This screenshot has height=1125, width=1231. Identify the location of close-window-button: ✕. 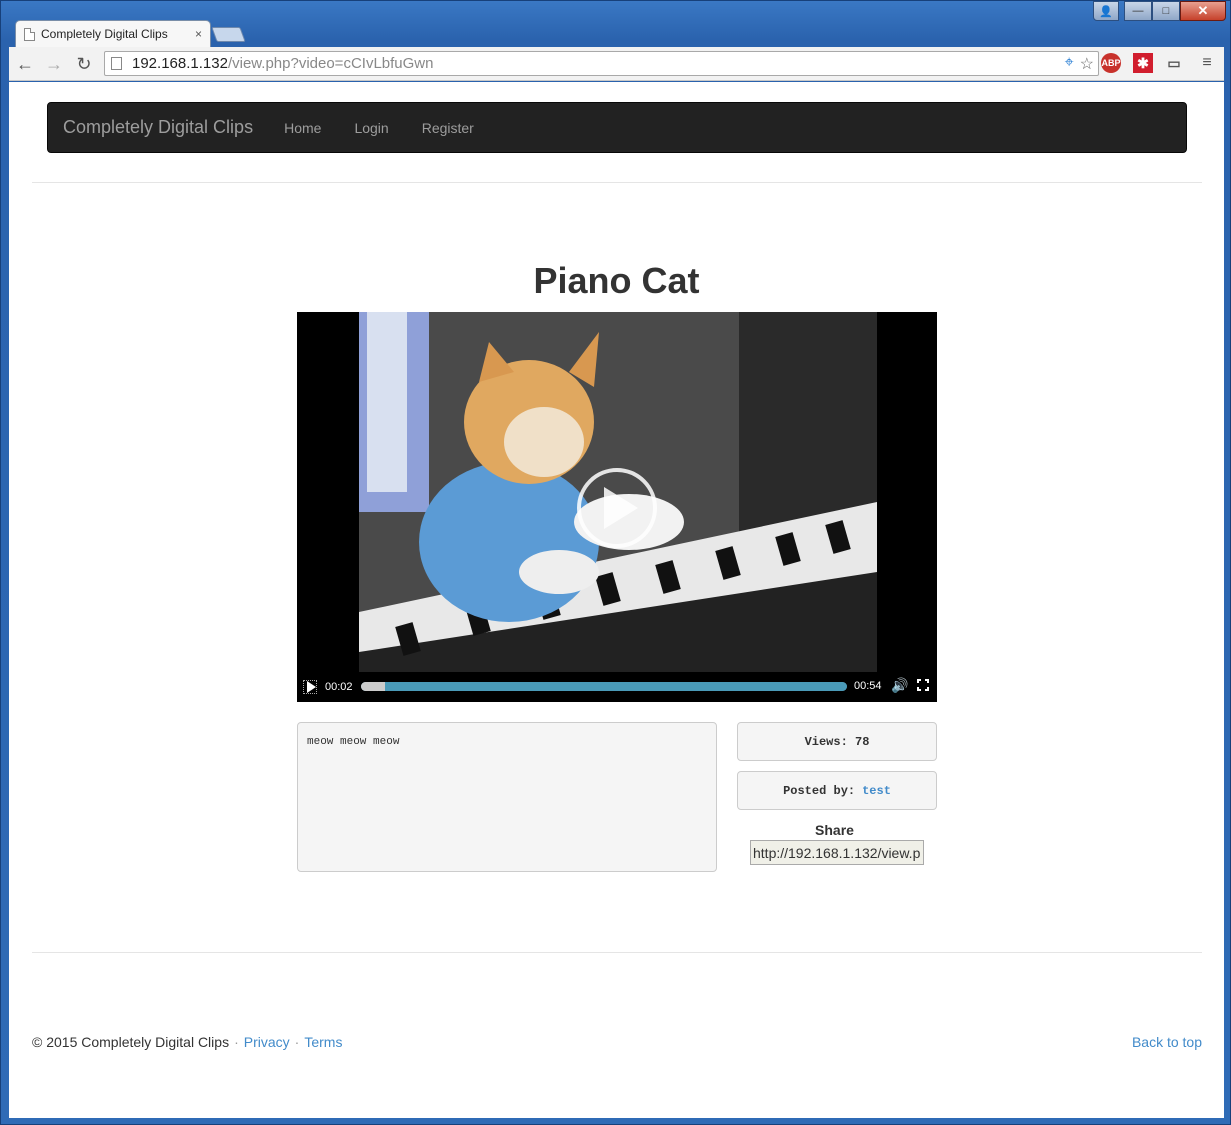
(1203, 11).